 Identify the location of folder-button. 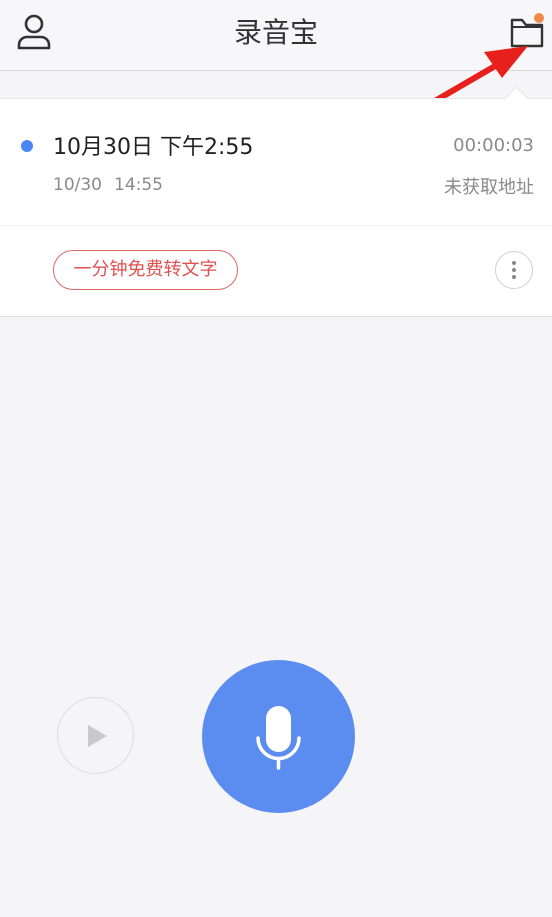
(527, 32).